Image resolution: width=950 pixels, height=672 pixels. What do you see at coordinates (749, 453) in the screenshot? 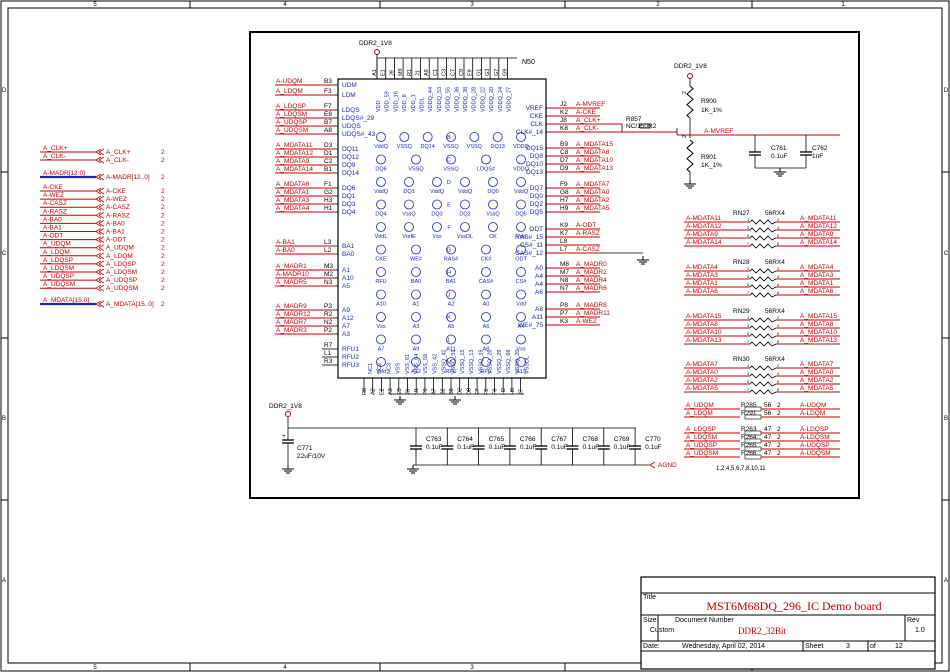
I see `resistor-refdes: R266` at bounding box center [749, 453].